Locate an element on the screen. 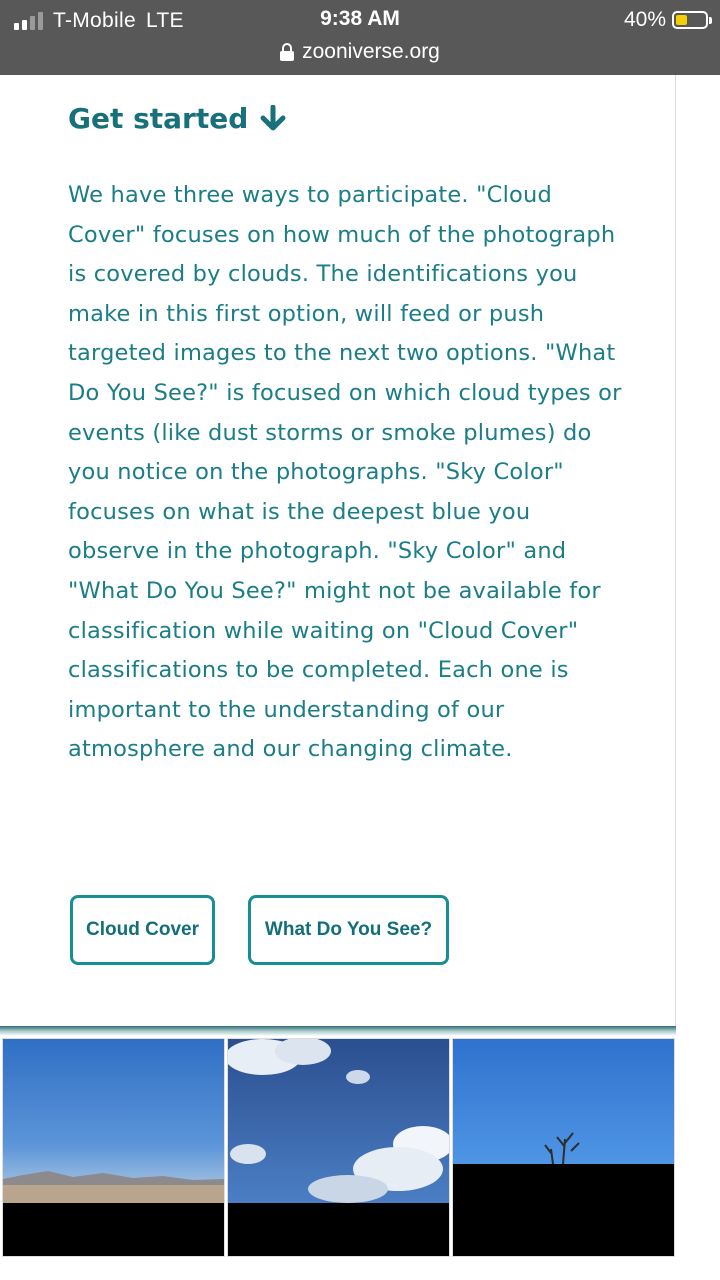 The height and width of the screenshot is (1280, 720). heading-text: Get started is located at coordinates (158, 118).